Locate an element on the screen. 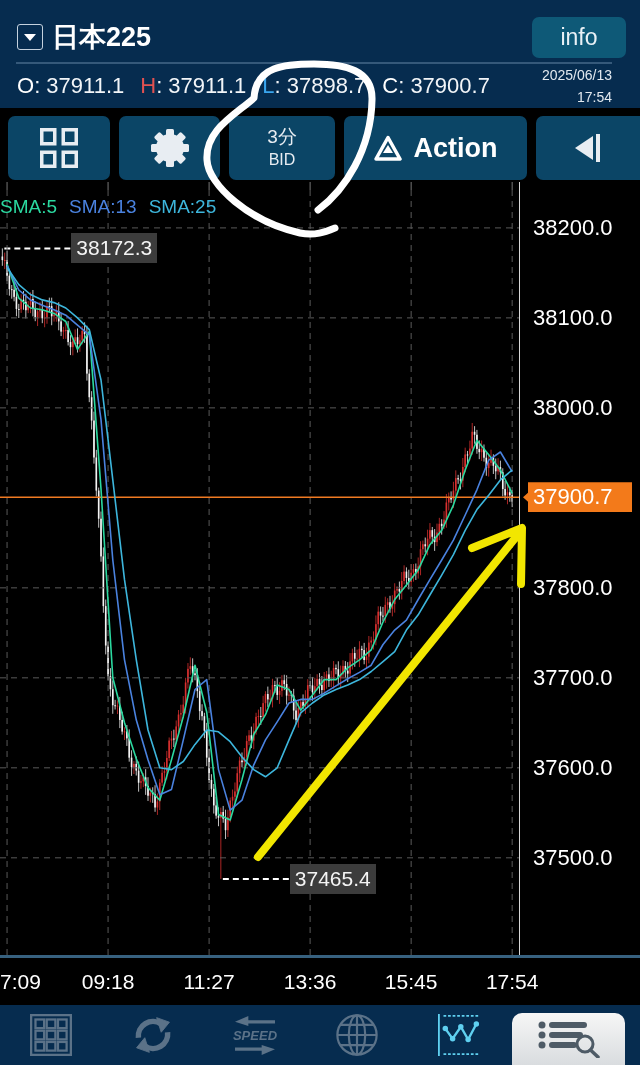  right-arrow-icon is located at coordinates (255, 1049).